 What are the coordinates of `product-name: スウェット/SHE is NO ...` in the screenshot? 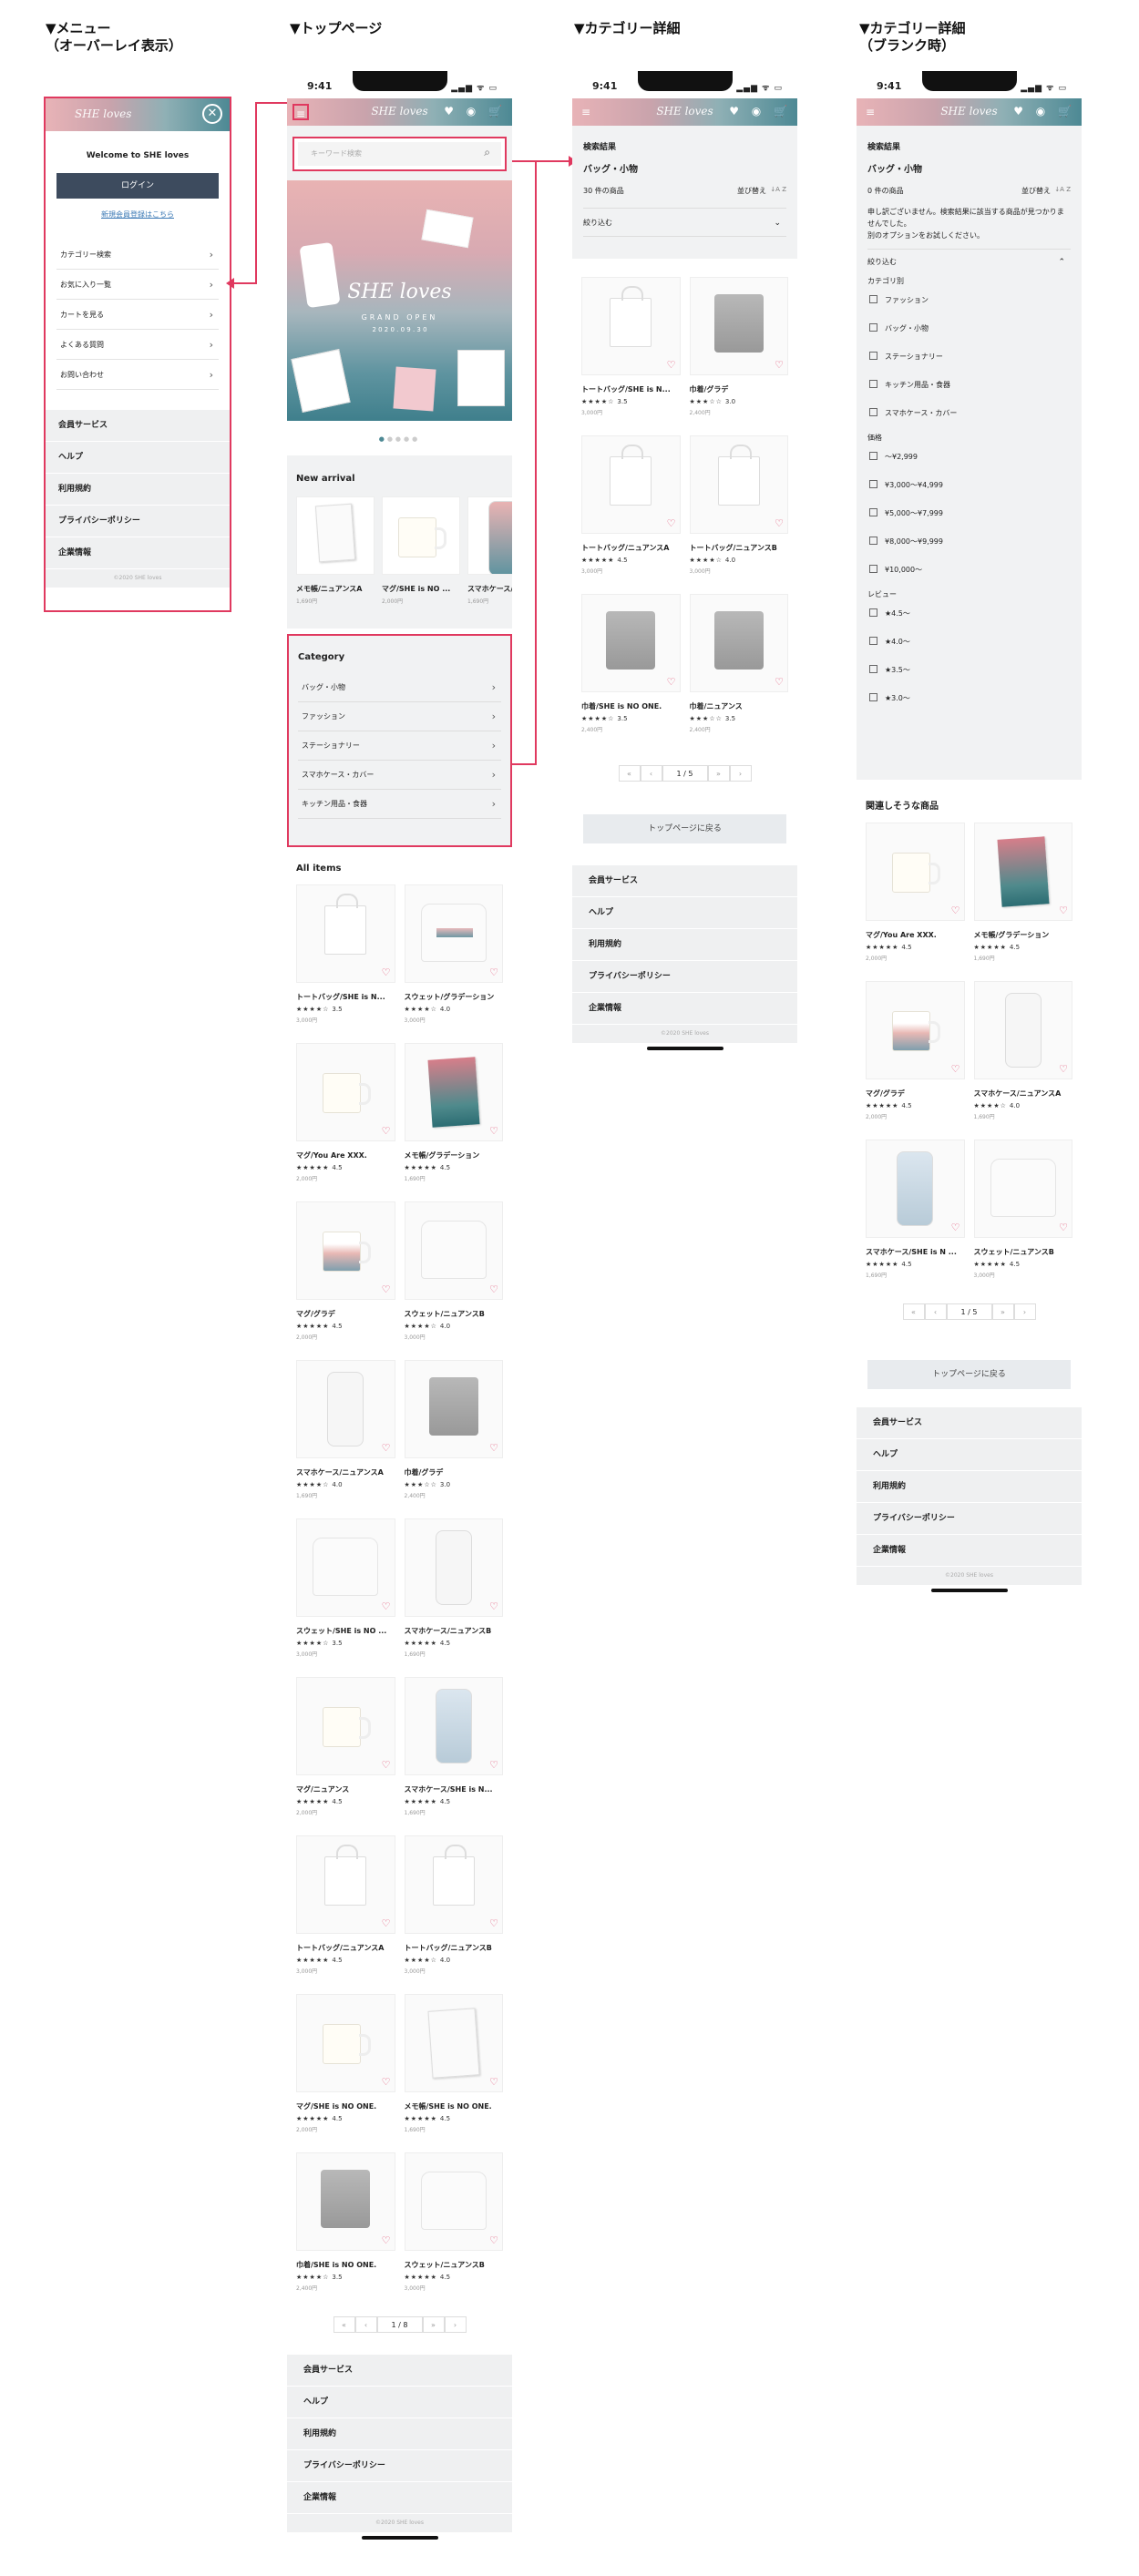 It's located at (345, 1631).